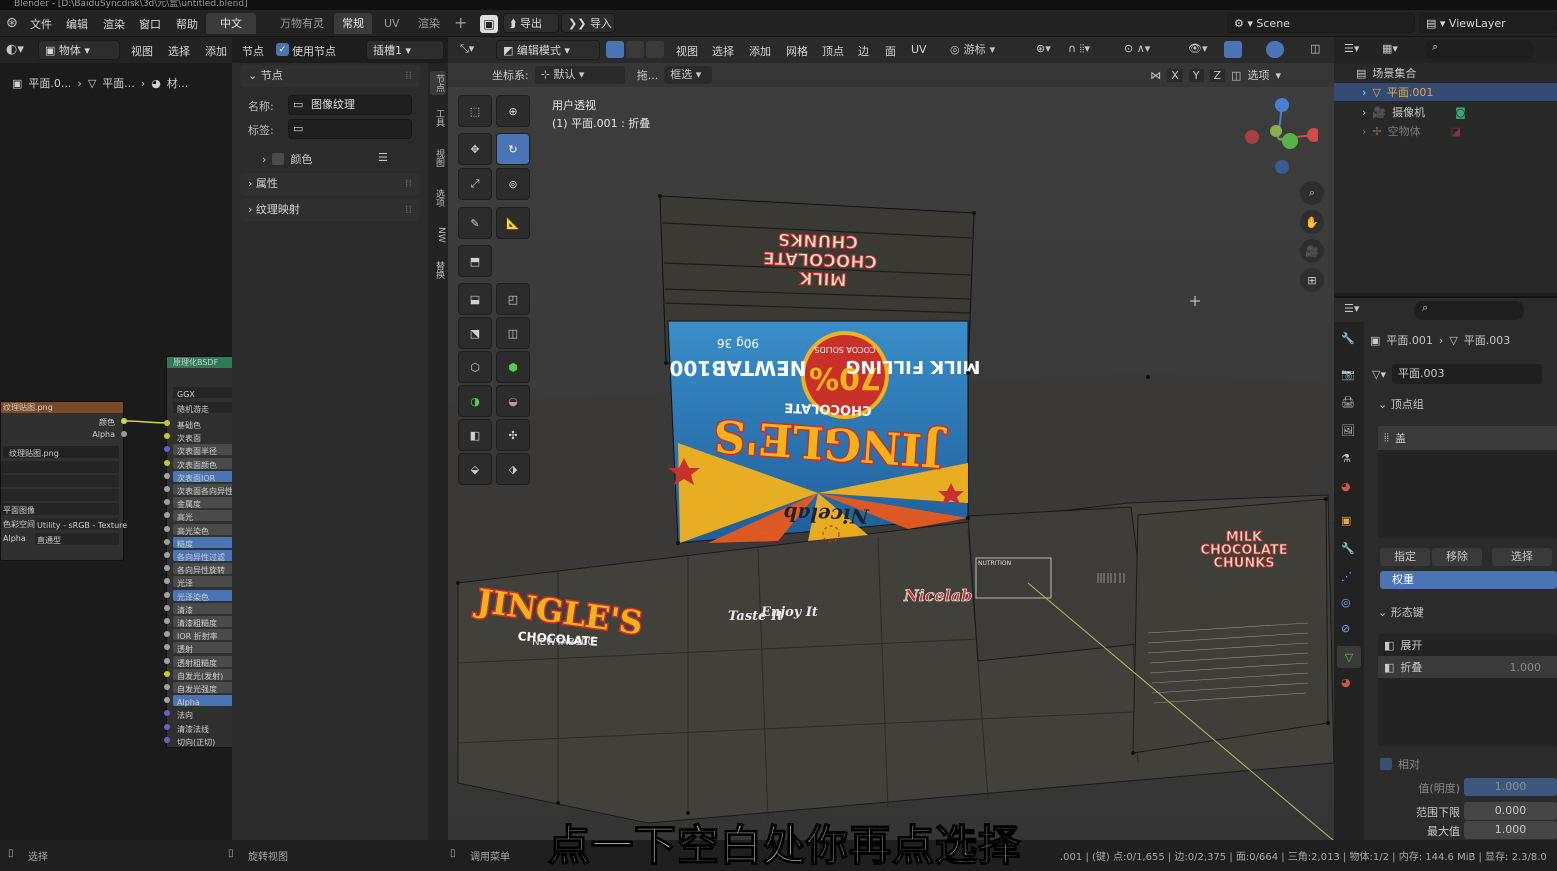  What do you see at coordinates (216, 51) in the screenshot?
I see `ne-menu-add: 添加` at bounding box center [216, 51].